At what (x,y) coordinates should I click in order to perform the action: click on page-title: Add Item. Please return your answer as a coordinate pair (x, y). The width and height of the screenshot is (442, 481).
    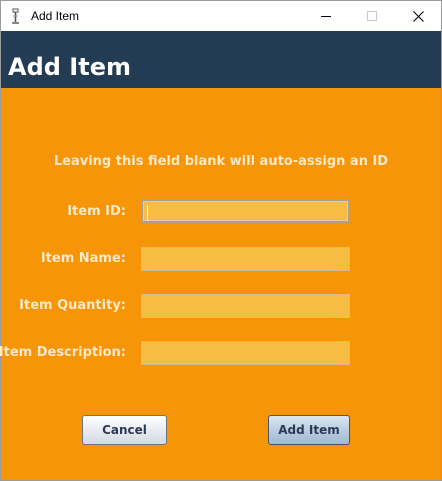
    Looking at the image, I should click on (69, 67).